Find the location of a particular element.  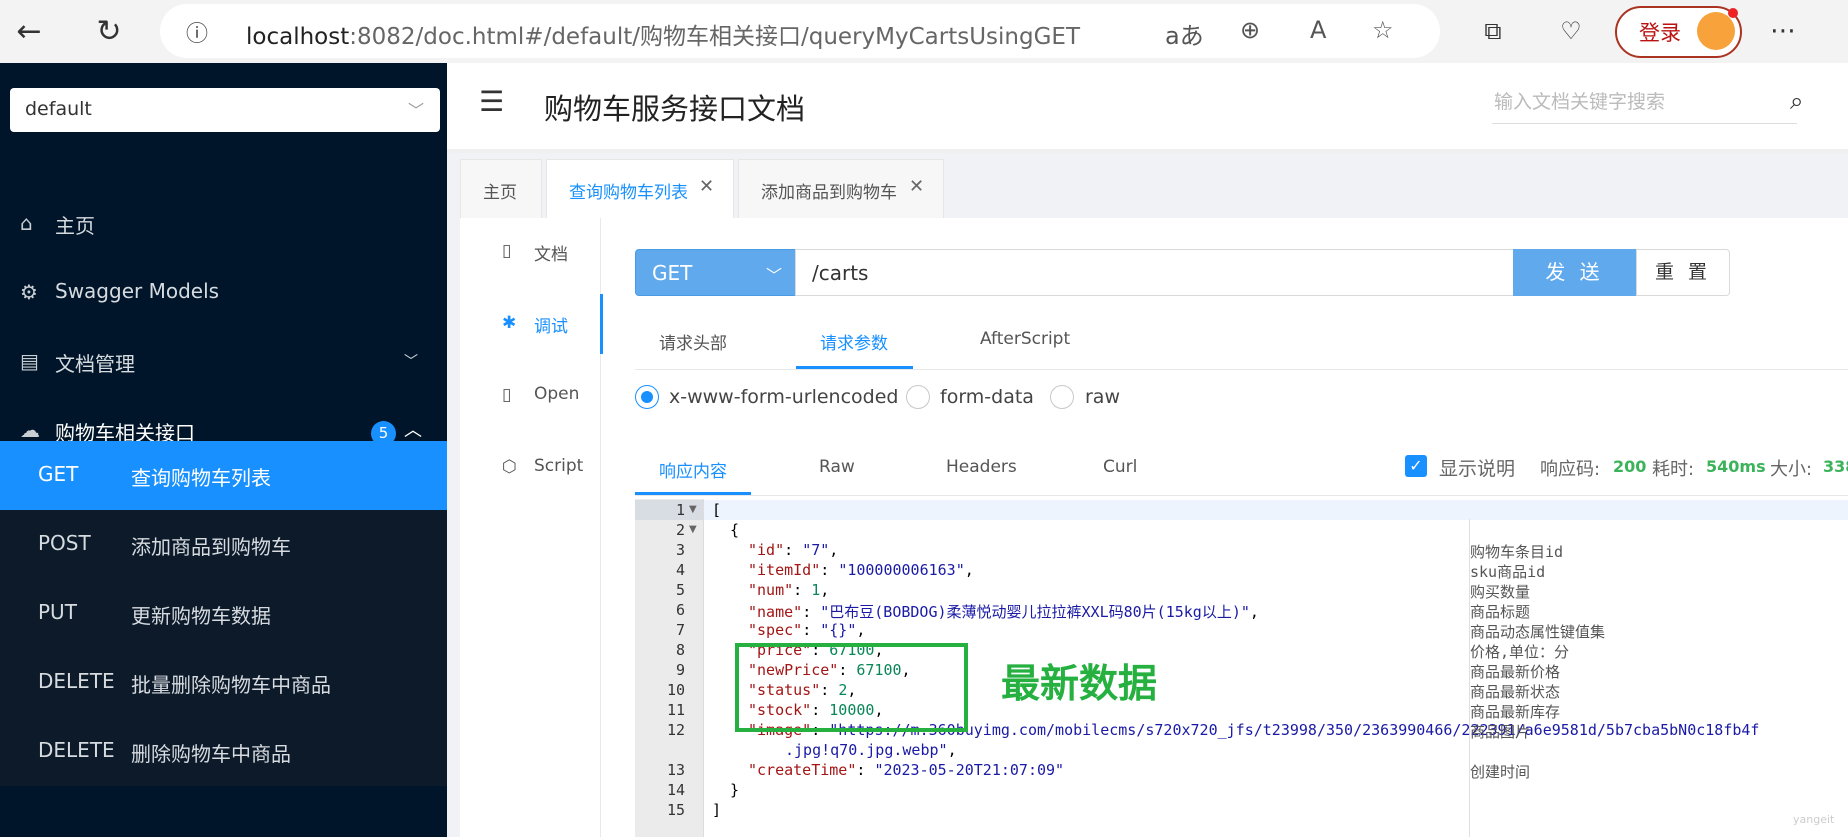

info-icon: ⓘ is located at coordinates (197, 32).